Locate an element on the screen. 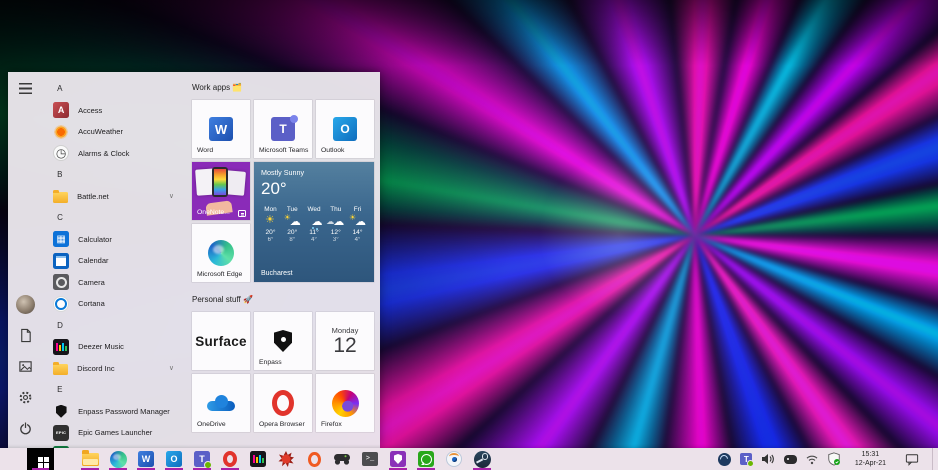  app-item-epic-games: Epic Games Launcher is located at coordinates (113, 433).